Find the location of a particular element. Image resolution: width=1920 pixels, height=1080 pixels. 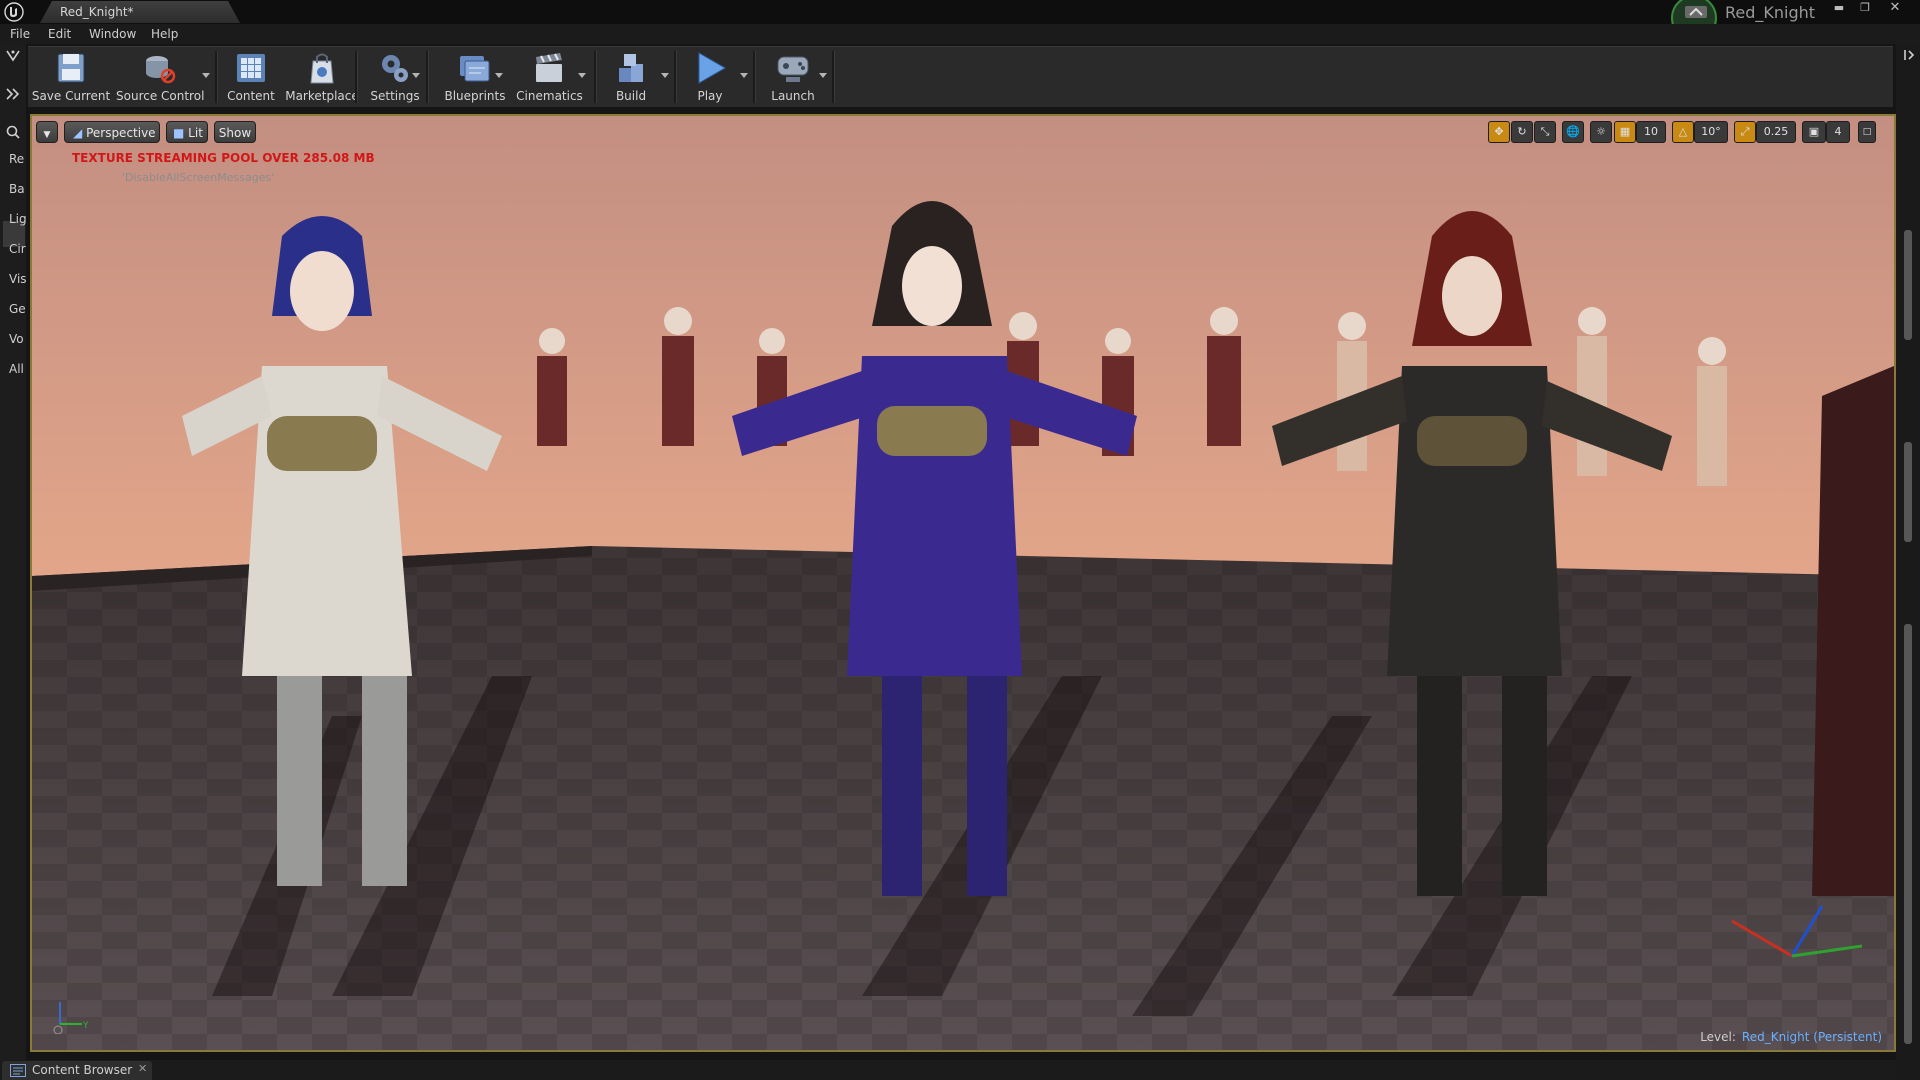

axis-indicator-icon: Y is located at coordinates (71, 1018).